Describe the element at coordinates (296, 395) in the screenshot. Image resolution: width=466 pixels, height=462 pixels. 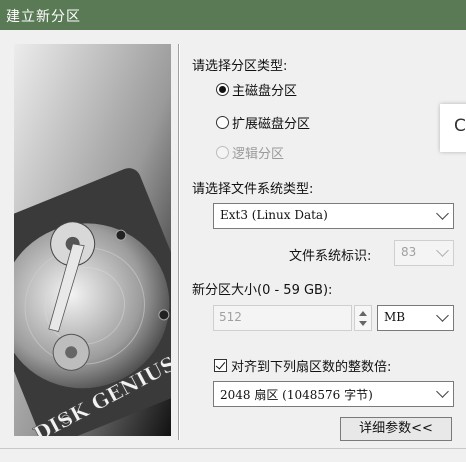
I see `align-sectors-value: 2048 扇区 (1048576 字节)` at that location.